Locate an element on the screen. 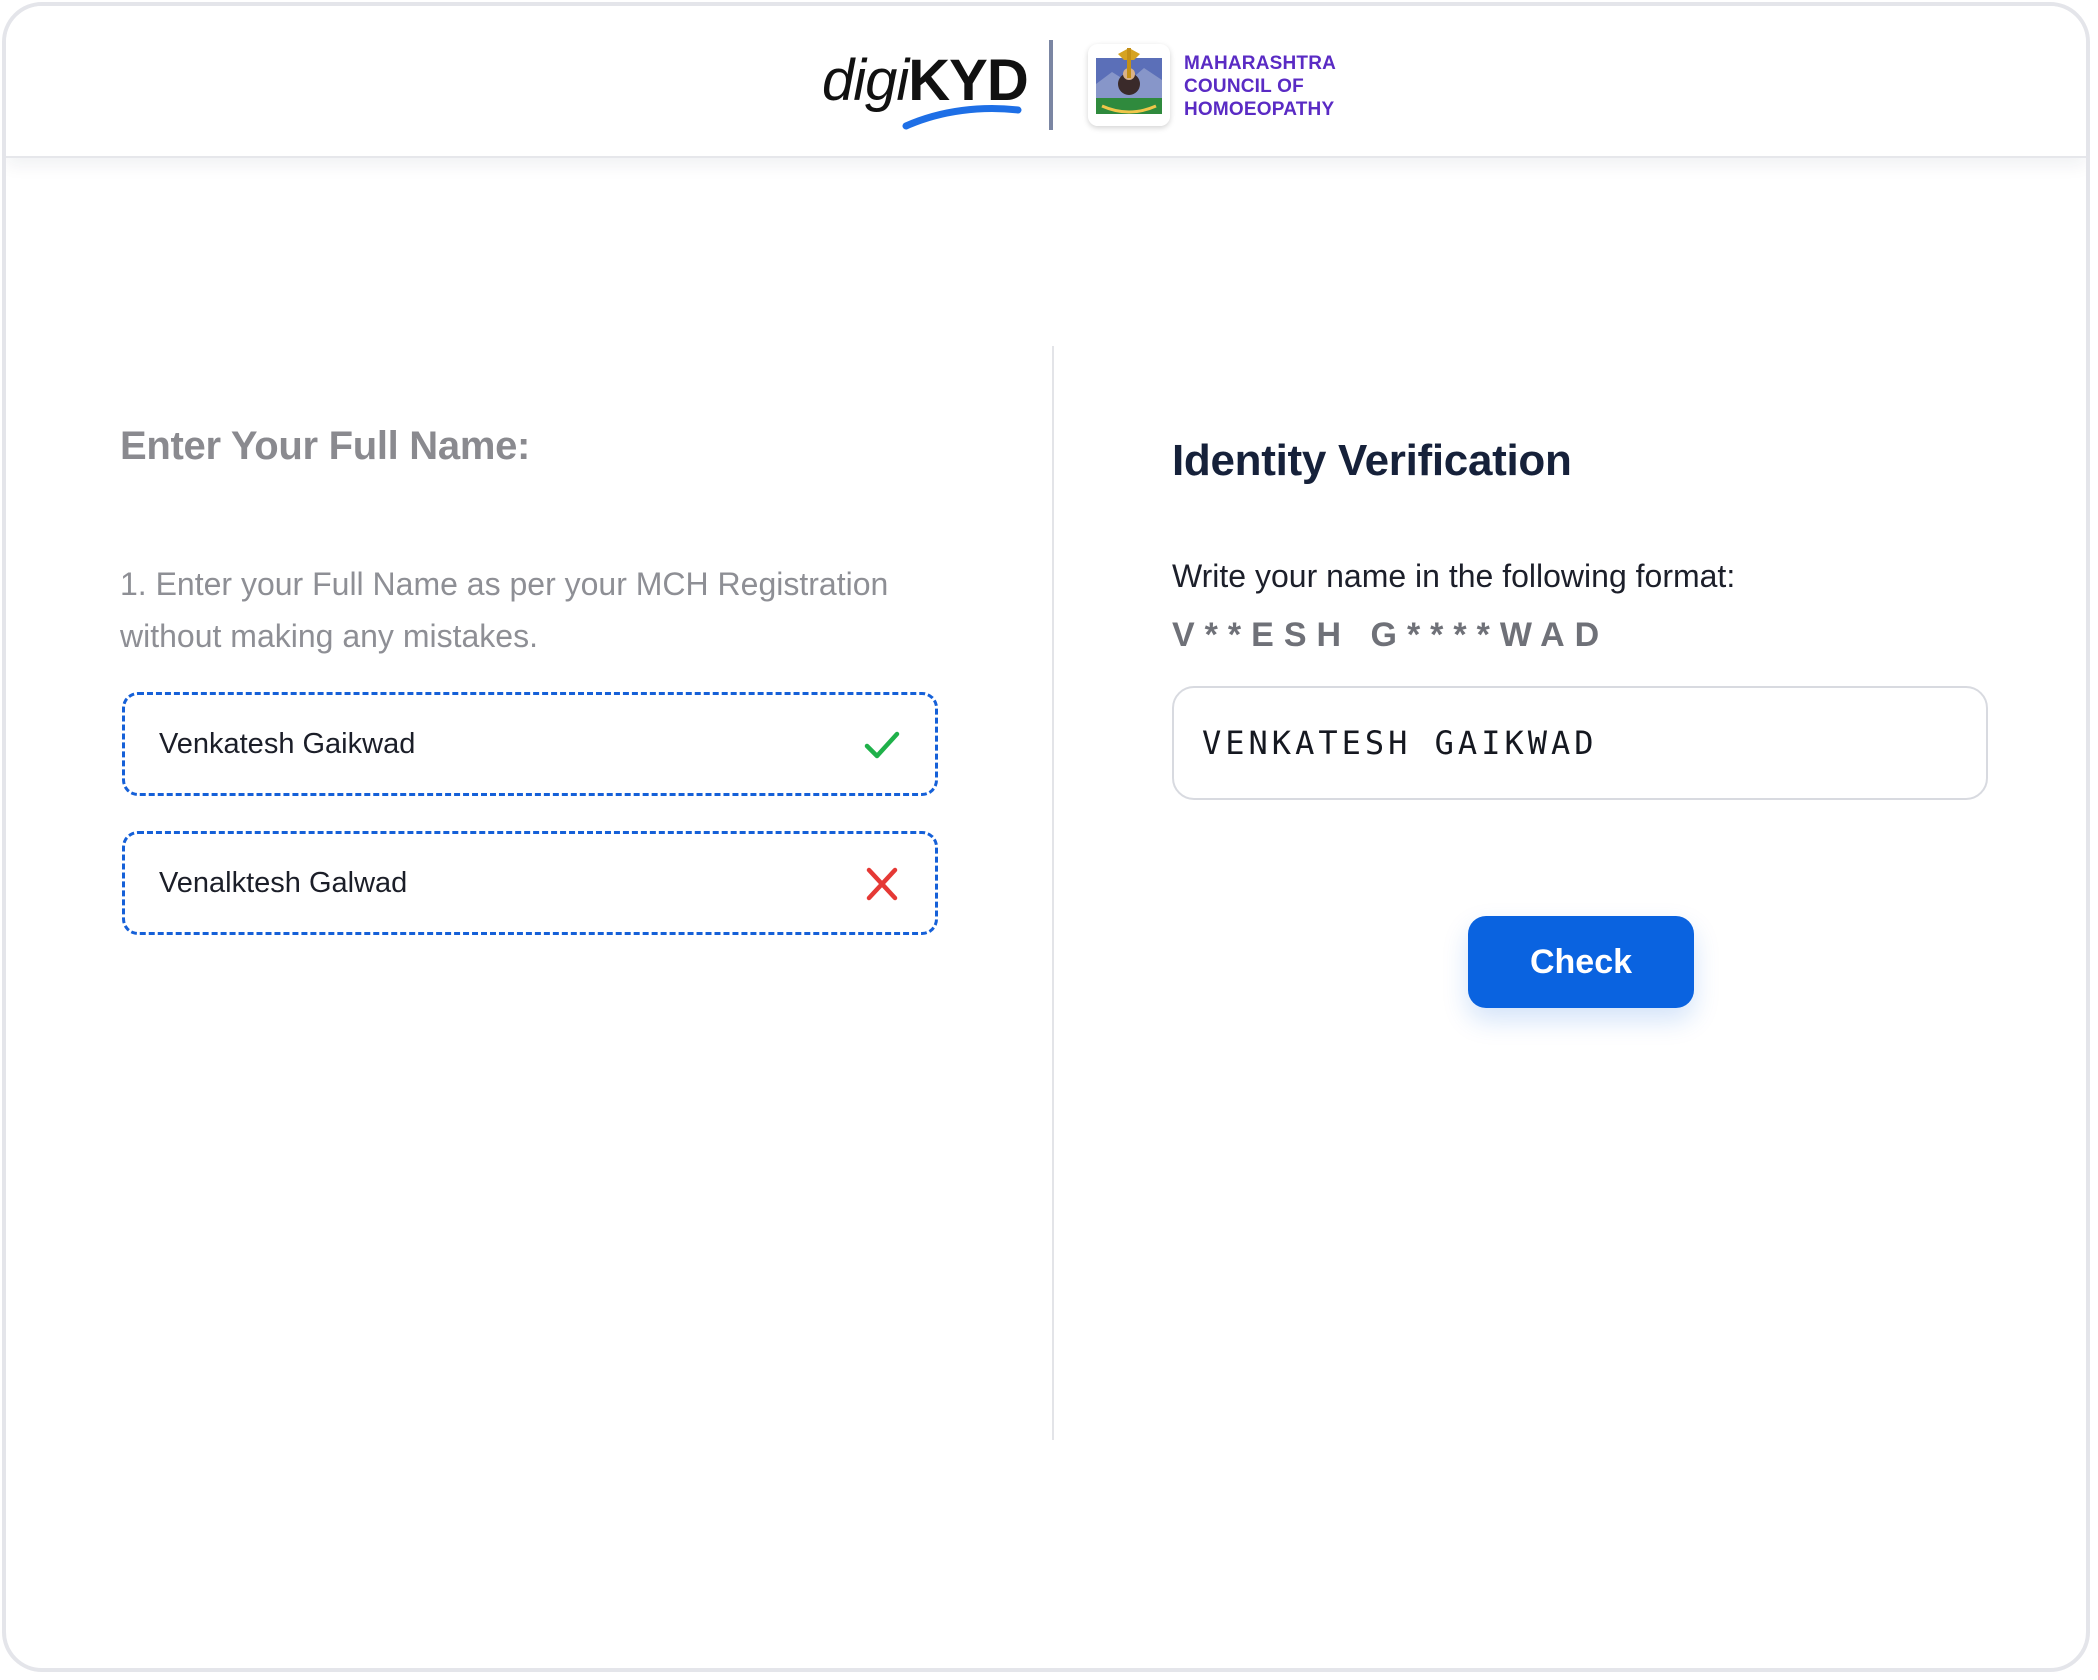 Image resolution: width=2098 pixels, height=1680 pixels. council-emblem-icon is located at coordinates (1129, 85).